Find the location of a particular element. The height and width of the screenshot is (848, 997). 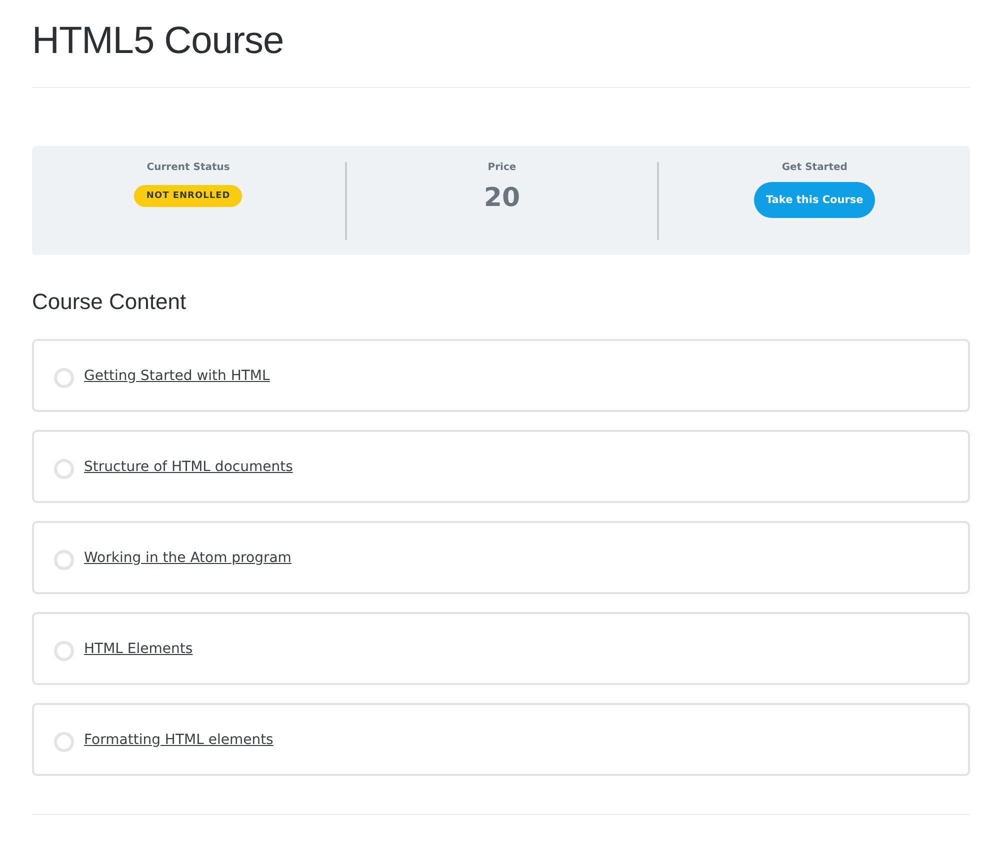

lesson-link: Getting Started with HTML is located at coordinates (177, 376).